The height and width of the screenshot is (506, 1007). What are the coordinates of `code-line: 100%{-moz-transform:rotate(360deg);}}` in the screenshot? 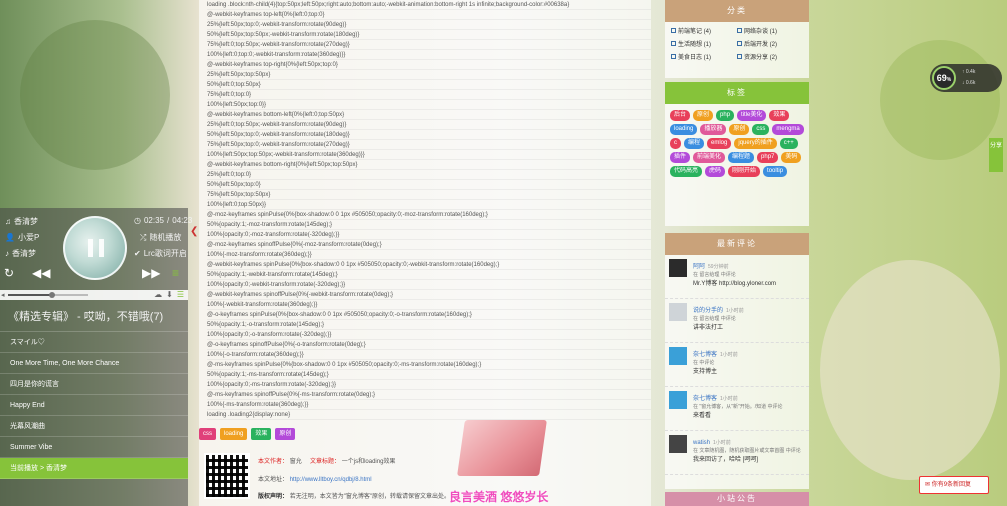 It's located at (429, 255).